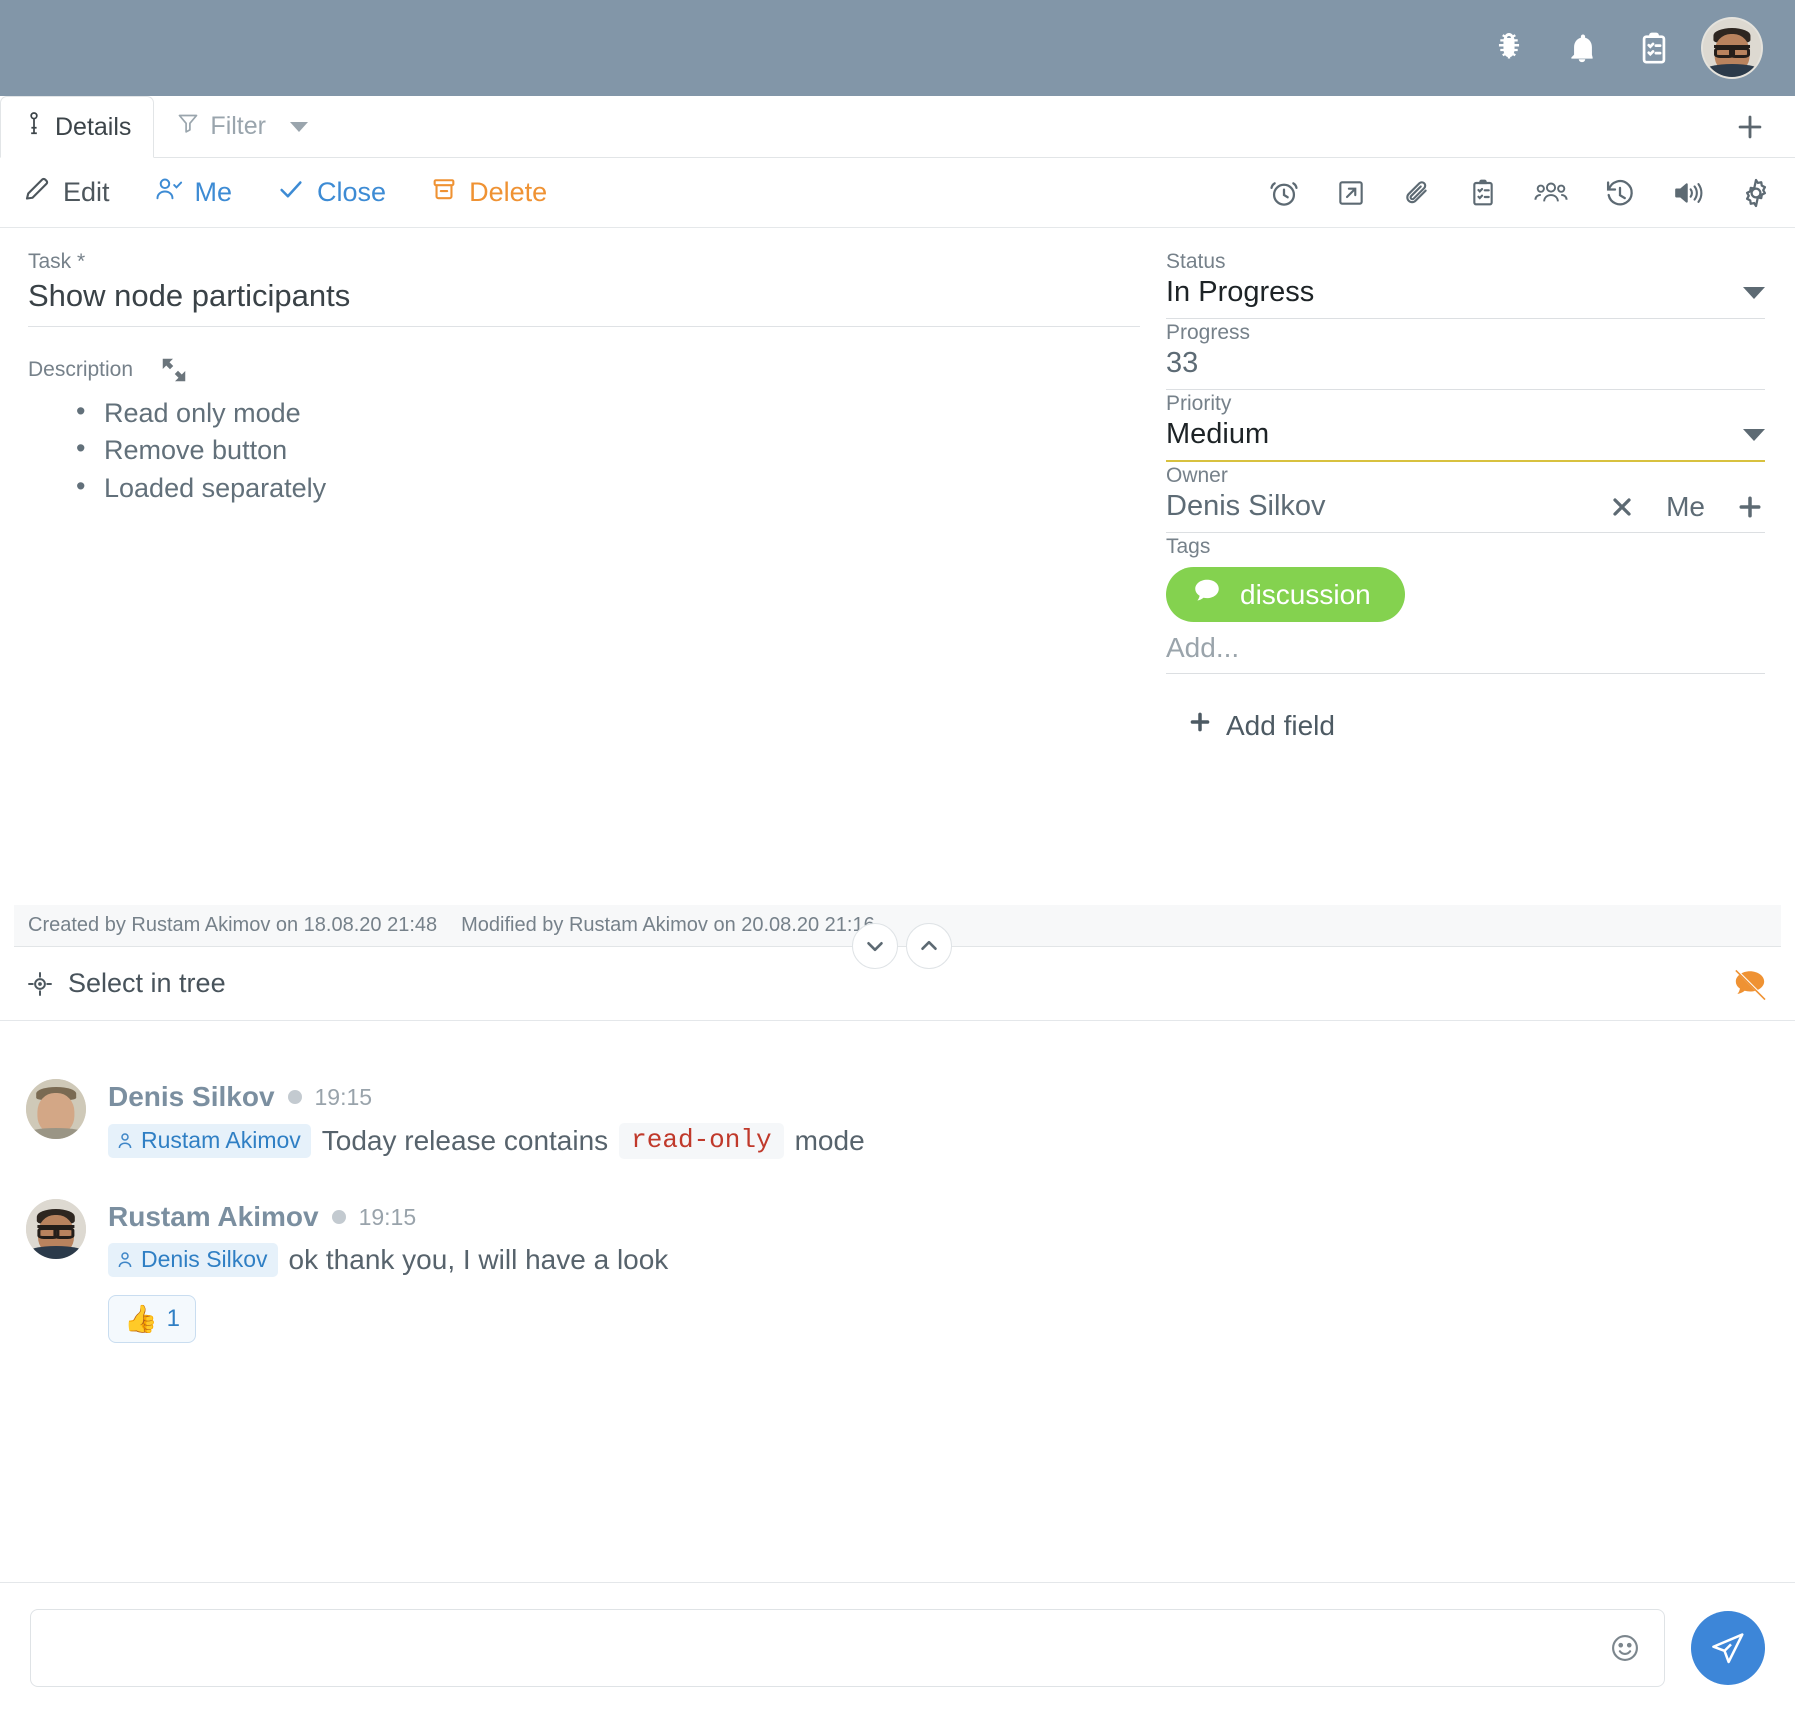 This screenshot has height=1717, width=1795. Describe the element at coordinates (875, 946) in the screenshot. I see `collapse-down-button` at that location.